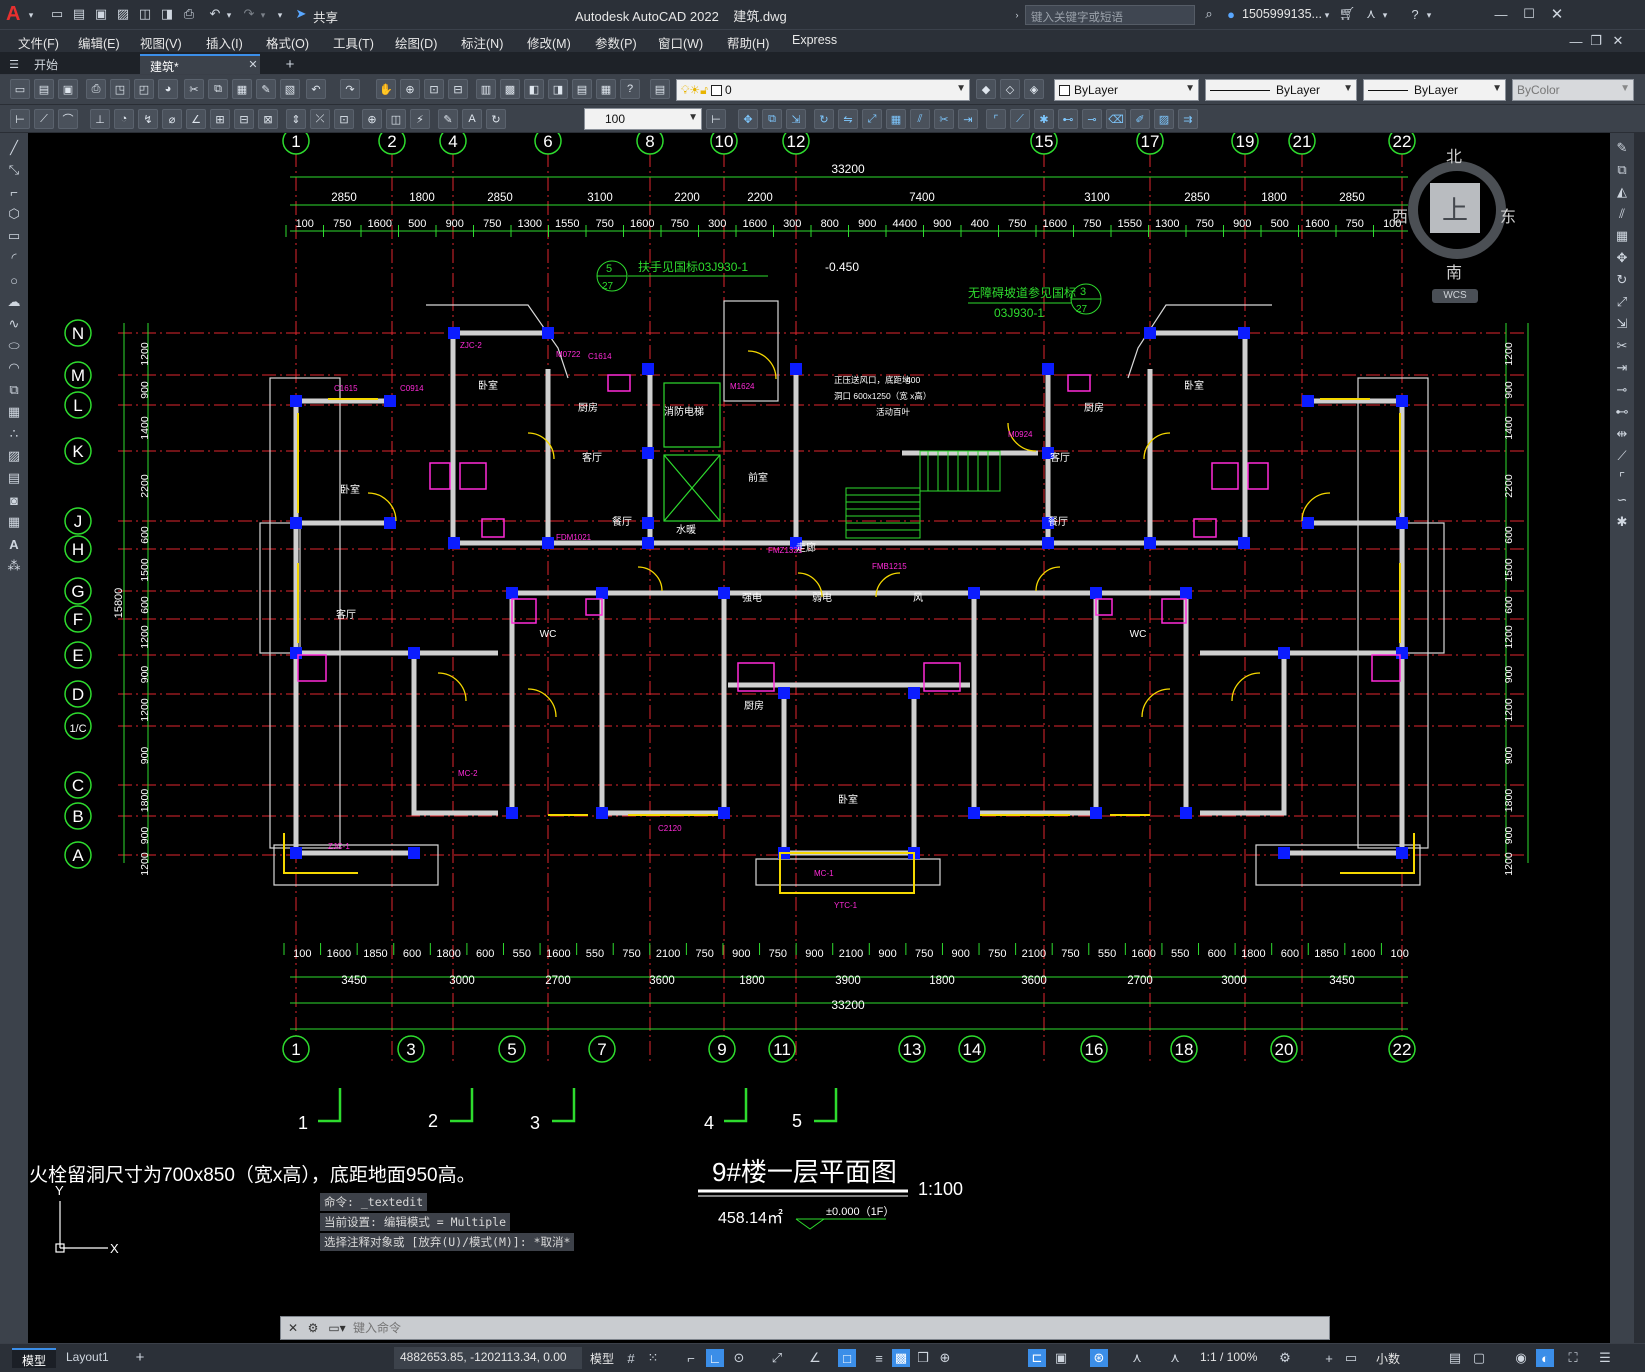 Image resolution: width=1645 pixels, height=1372 pixels. What do you see at coordinates (847, 1358) in the screenshot?
I see `osnap-icon: □` at bounding box center [847, 1358].